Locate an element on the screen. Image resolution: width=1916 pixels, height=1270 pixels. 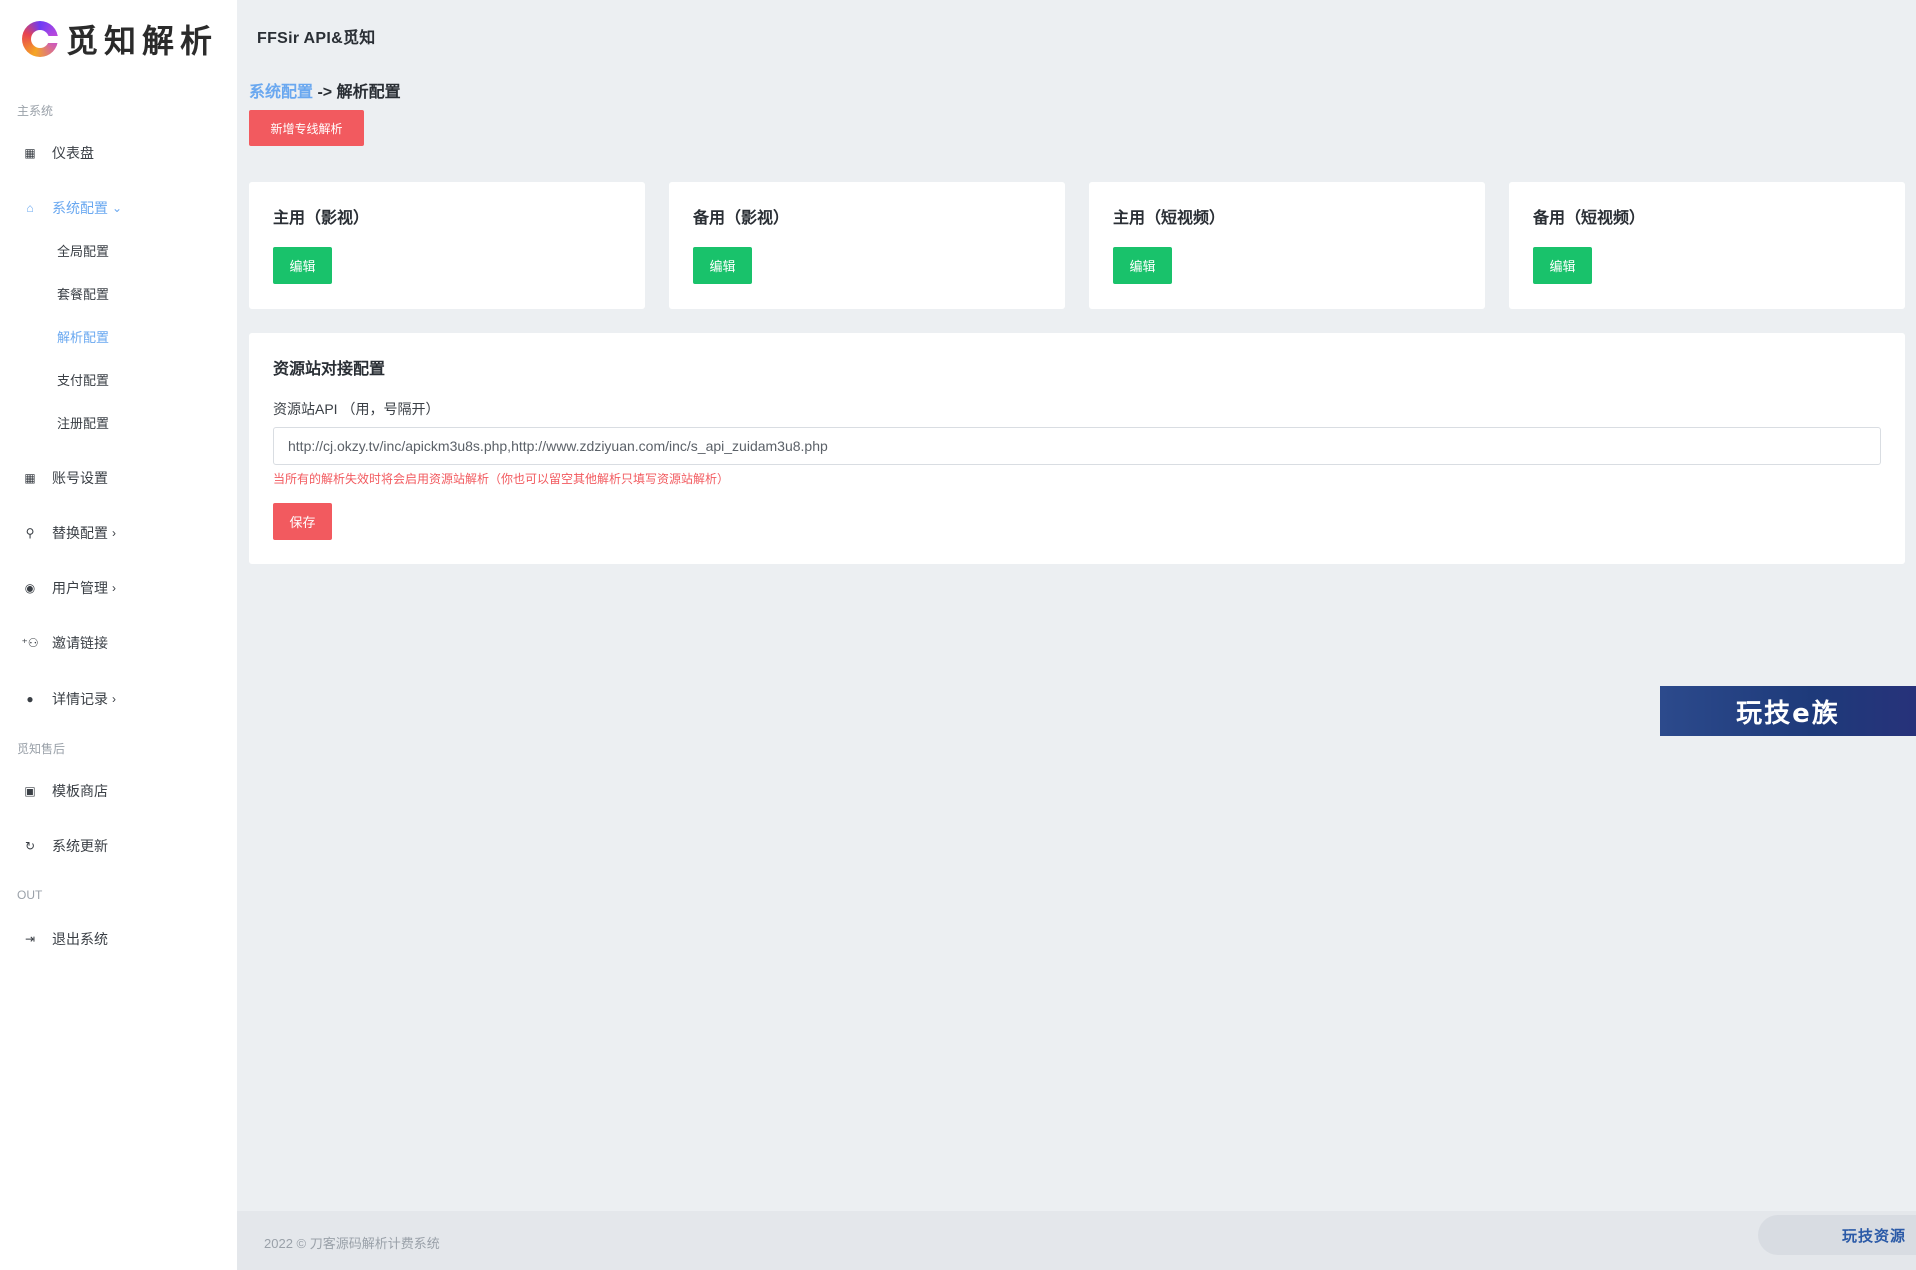
parse-card-primary-short: 主用（短视频） 编辑 is located at coordinates (1287, 245).